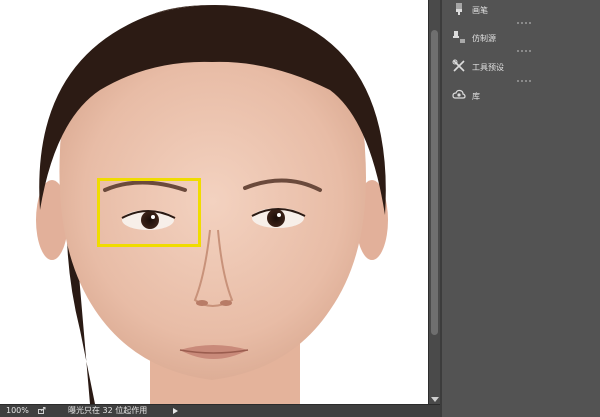 The height and width of the screenshot is (417, 600). What do you see at coordinates (521, 67) in the screenshot?
I see `panel-tool-presets: 工具预设` at bounding box center [521, 67].